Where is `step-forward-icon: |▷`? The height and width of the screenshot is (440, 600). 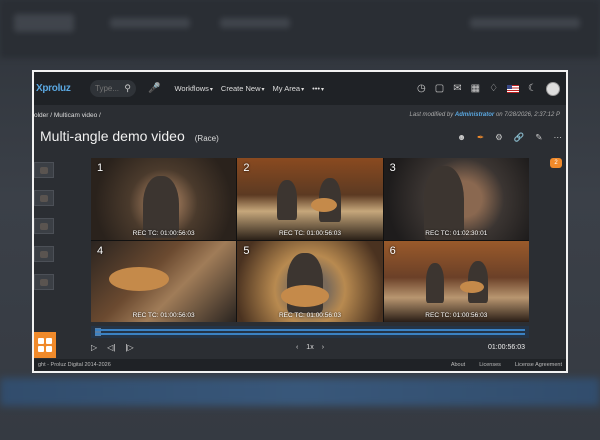
step-forward-icon: |▷ is located at coordinates (129, 347).